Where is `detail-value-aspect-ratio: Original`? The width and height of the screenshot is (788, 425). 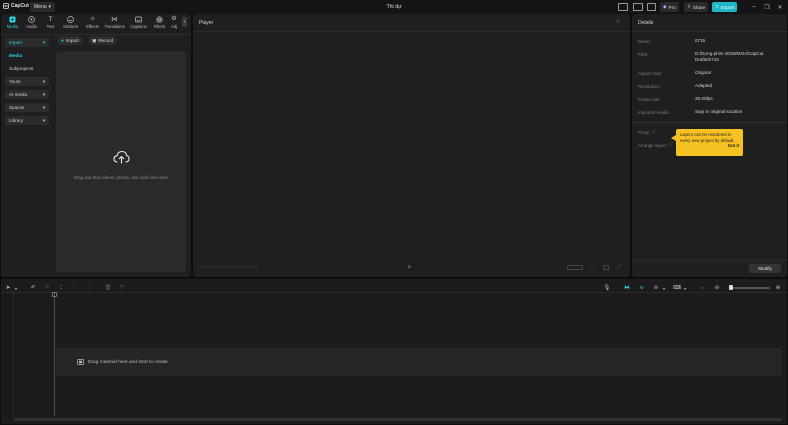 detail-value-aspect-ratio: Original is located at coordinates (703, 72).